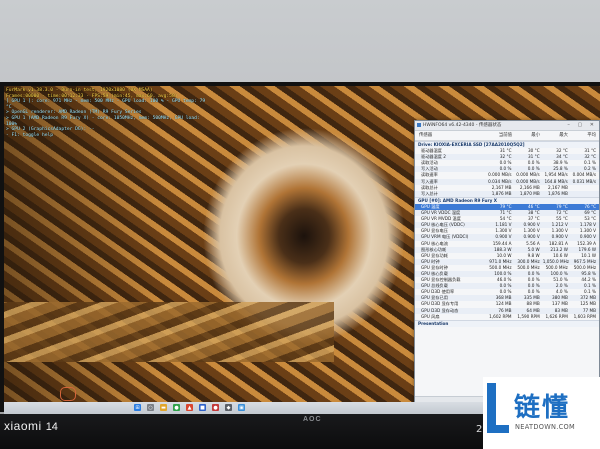 This screenshot has height=449, width=600. I want to click on sensor-value: 1,603 RPM, so click(585, 316).